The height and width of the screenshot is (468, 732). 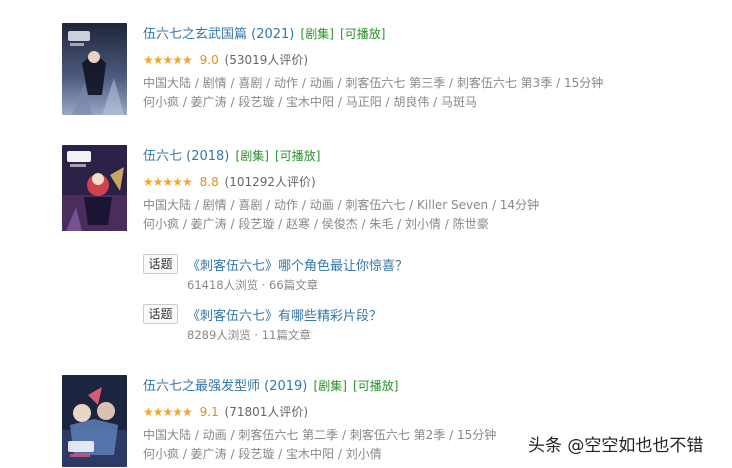 I want to click on rating-score: 9.0, so click(x=209, y=60).